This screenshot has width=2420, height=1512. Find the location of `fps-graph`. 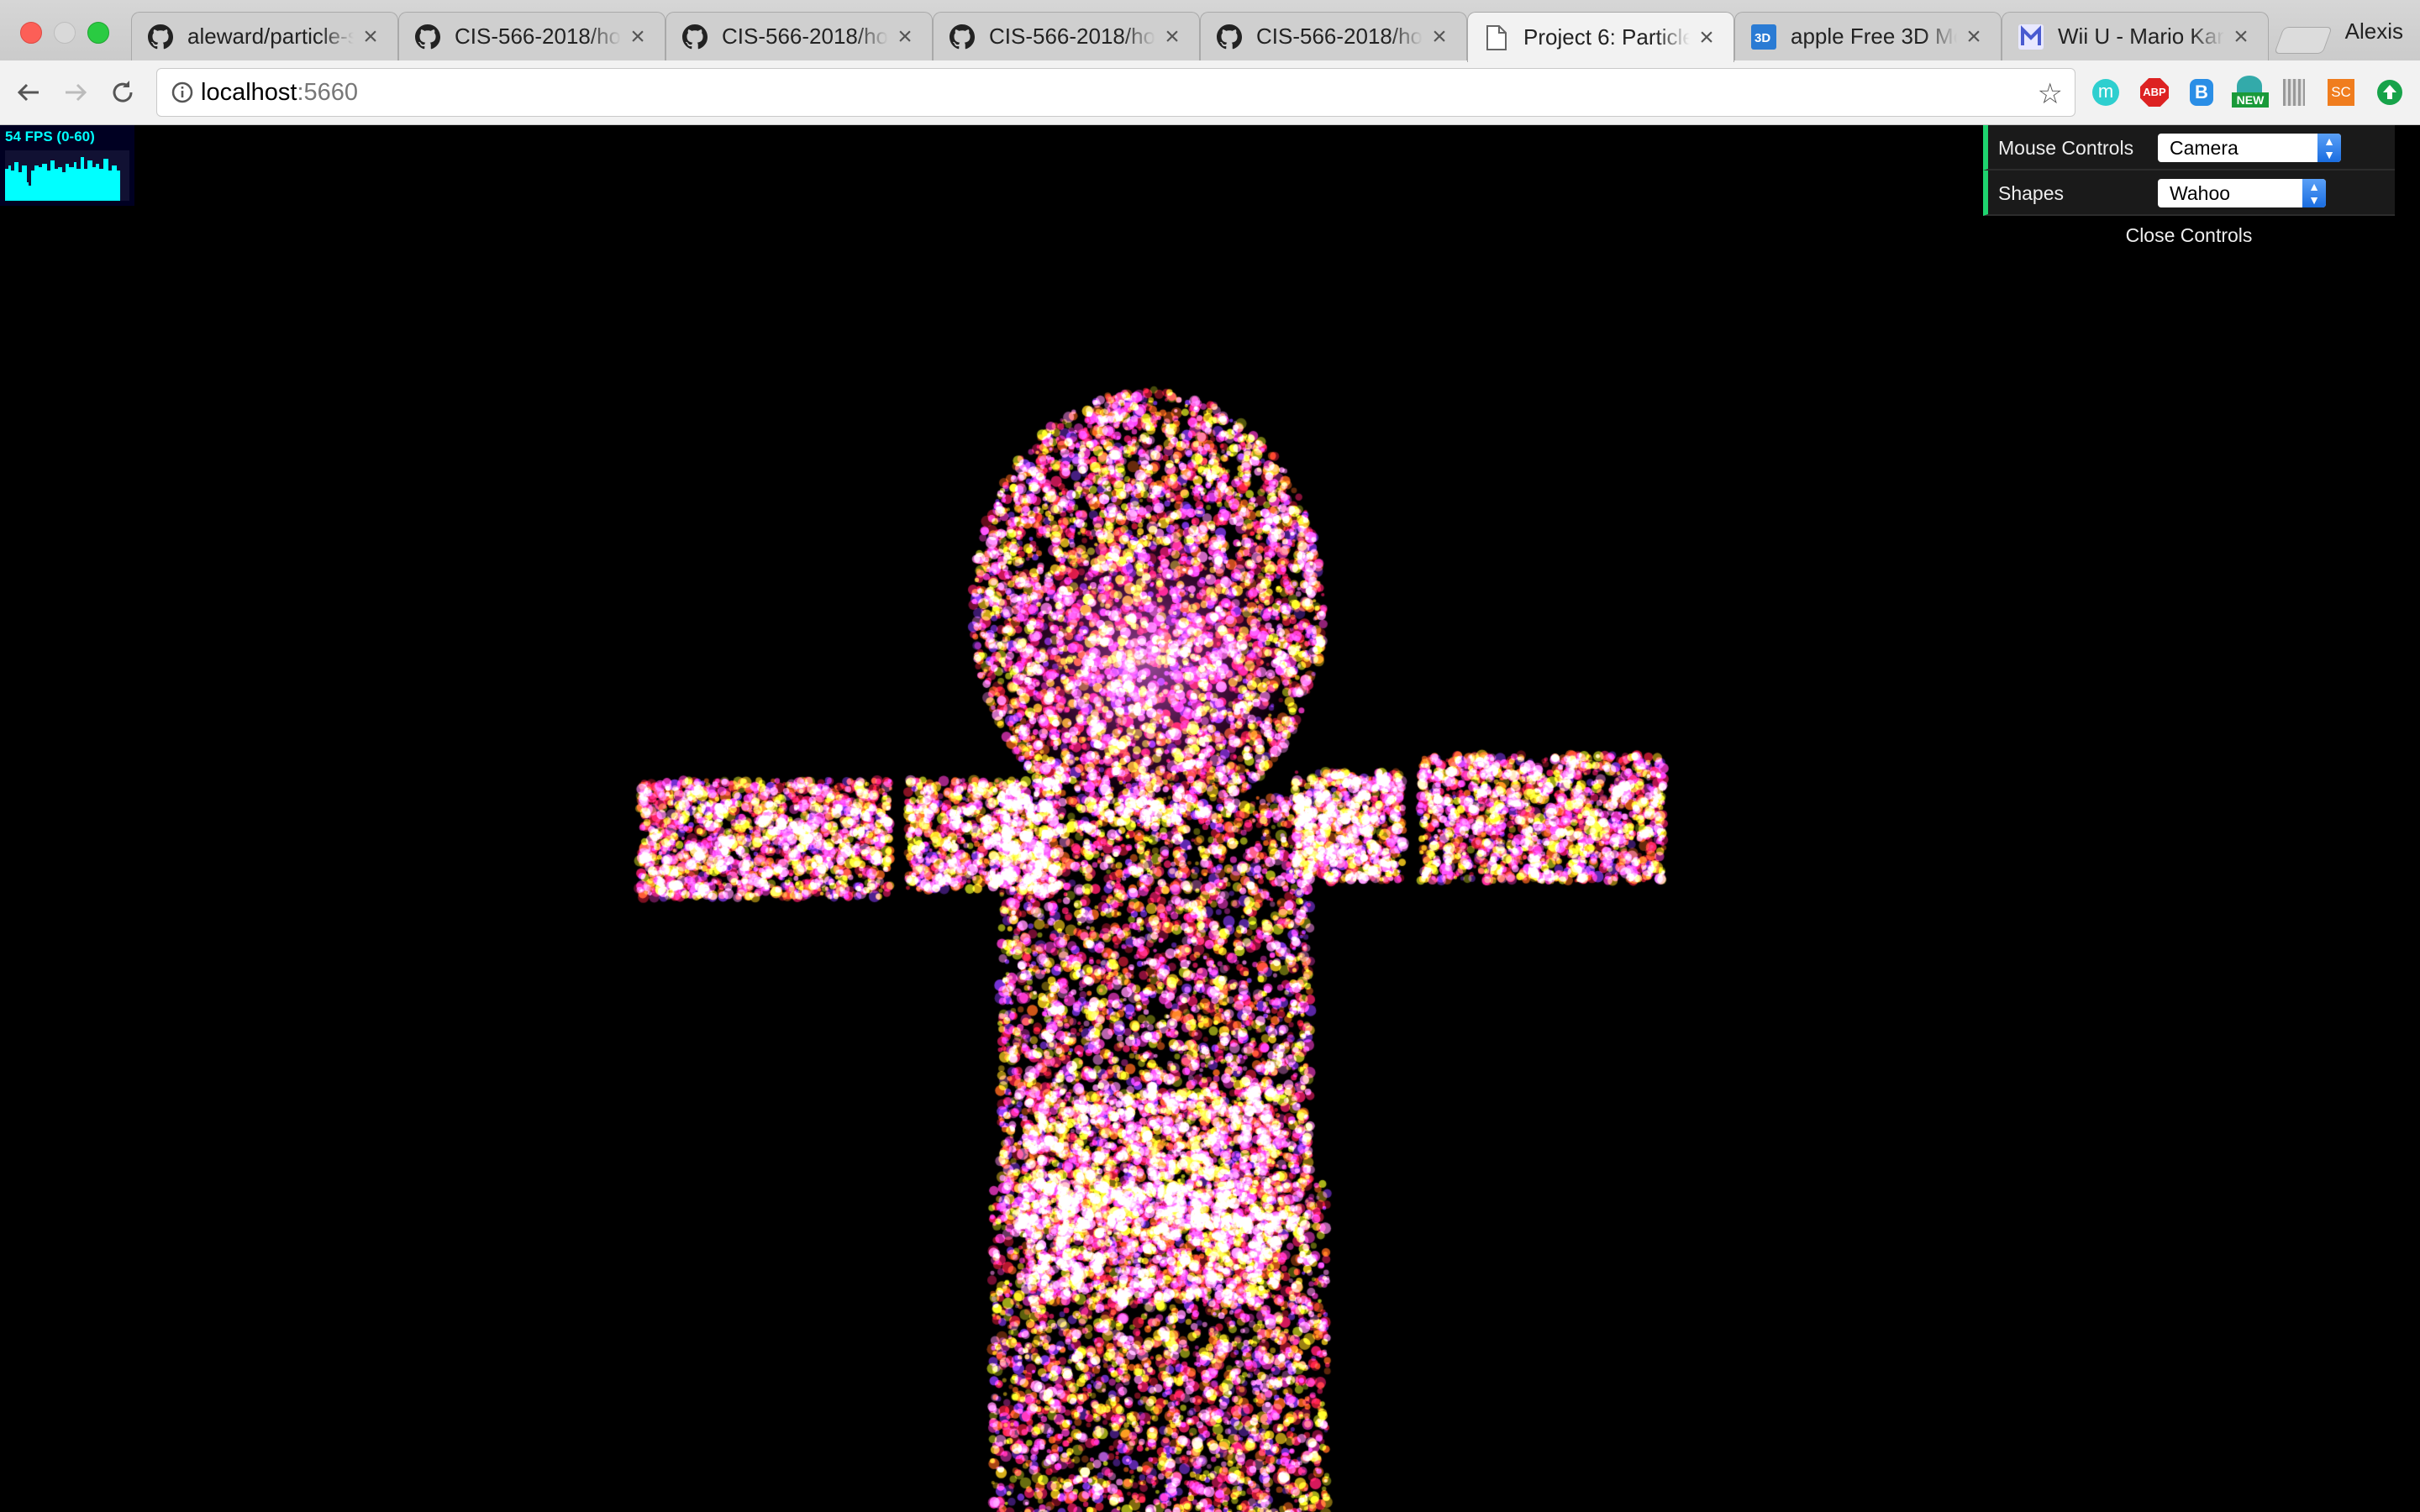

fps-graph is located at coordinates (67, 175).